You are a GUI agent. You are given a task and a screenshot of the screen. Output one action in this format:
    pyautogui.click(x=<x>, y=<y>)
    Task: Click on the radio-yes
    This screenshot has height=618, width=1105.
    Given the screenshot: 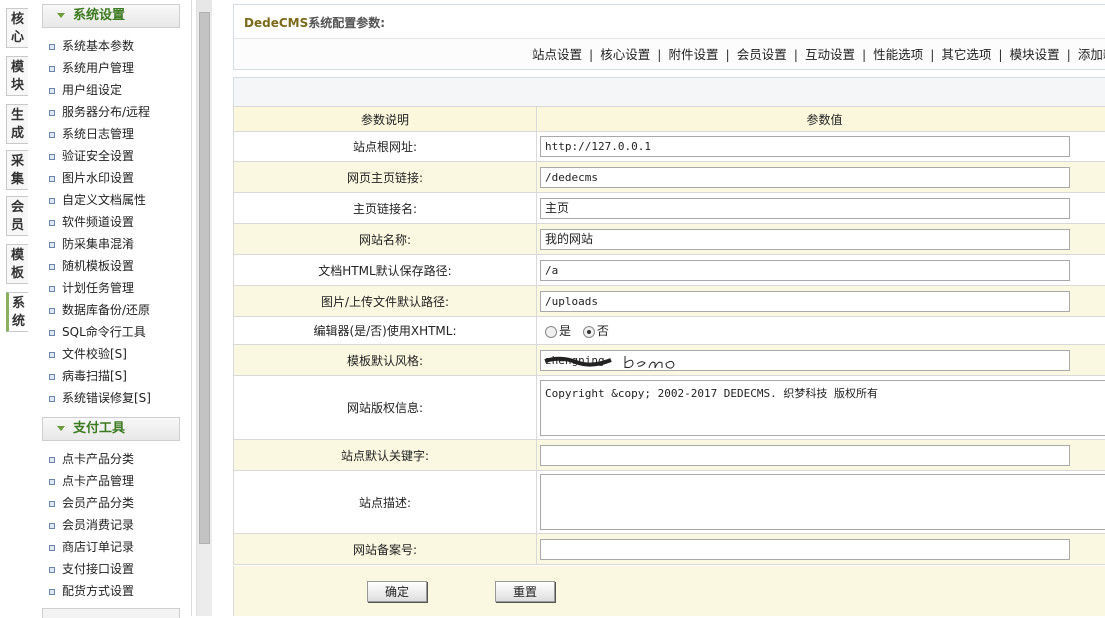 What is the action you would take?
    pyautogui.click(x=551, y=332)
    